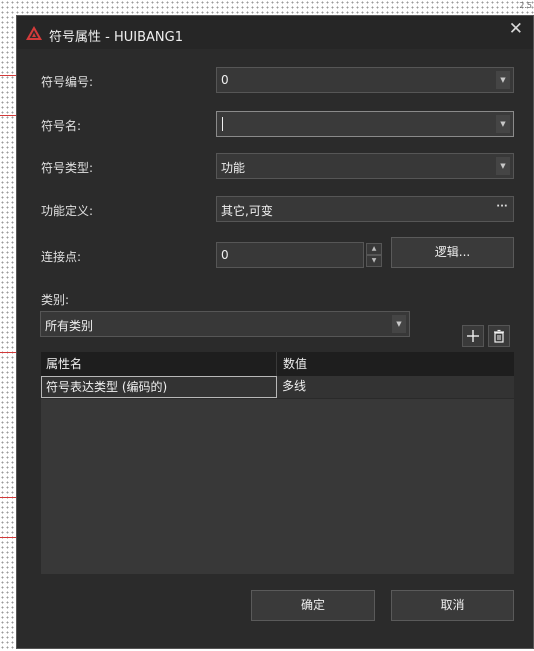  I want to click on add-button, so click(473, 336).